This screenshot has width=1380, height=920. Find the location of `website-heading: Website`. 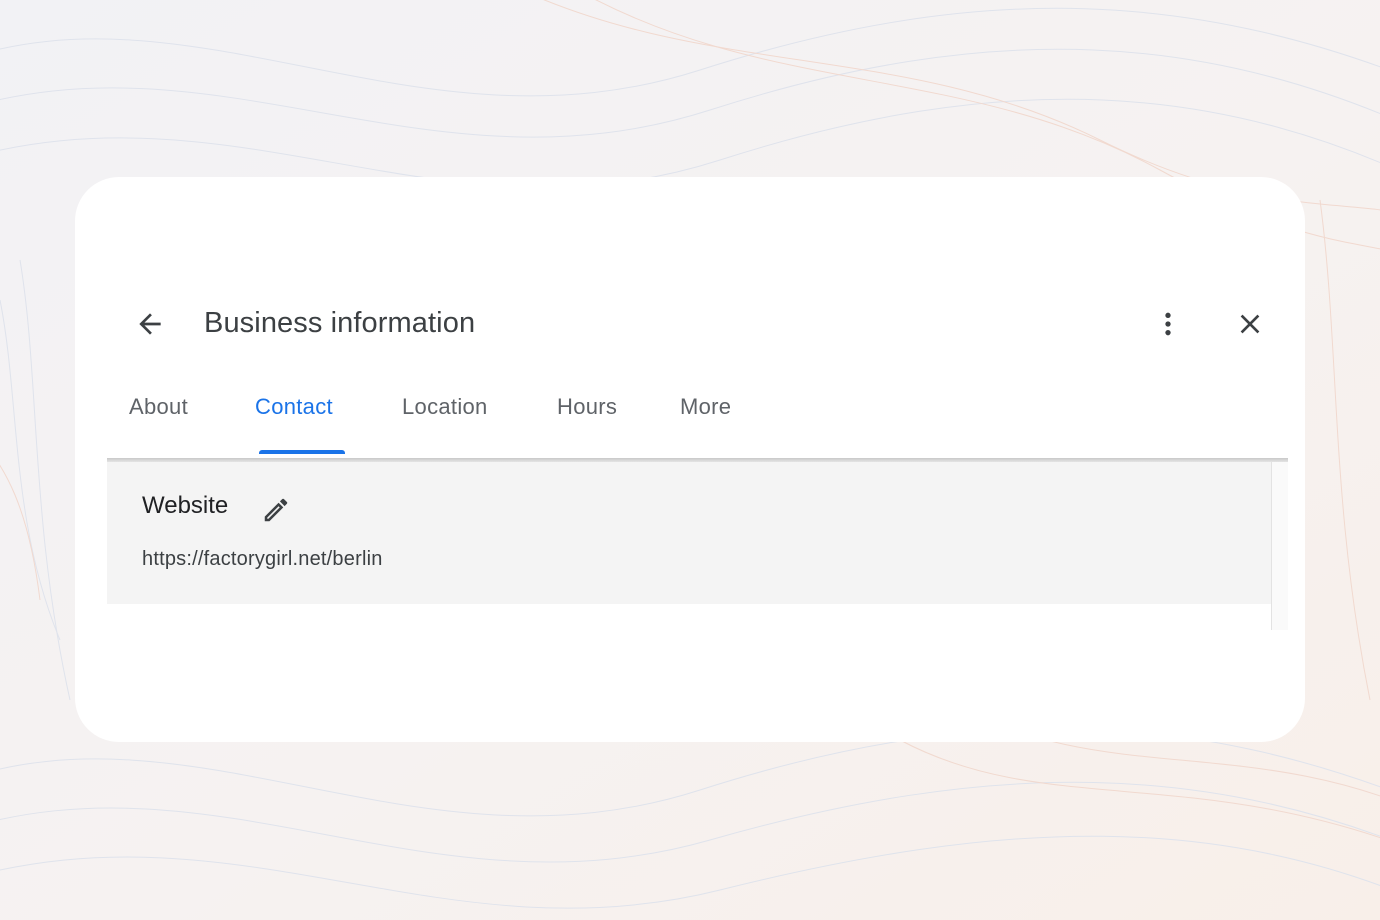

website-heading: Website is located at coordinates (185, 505).